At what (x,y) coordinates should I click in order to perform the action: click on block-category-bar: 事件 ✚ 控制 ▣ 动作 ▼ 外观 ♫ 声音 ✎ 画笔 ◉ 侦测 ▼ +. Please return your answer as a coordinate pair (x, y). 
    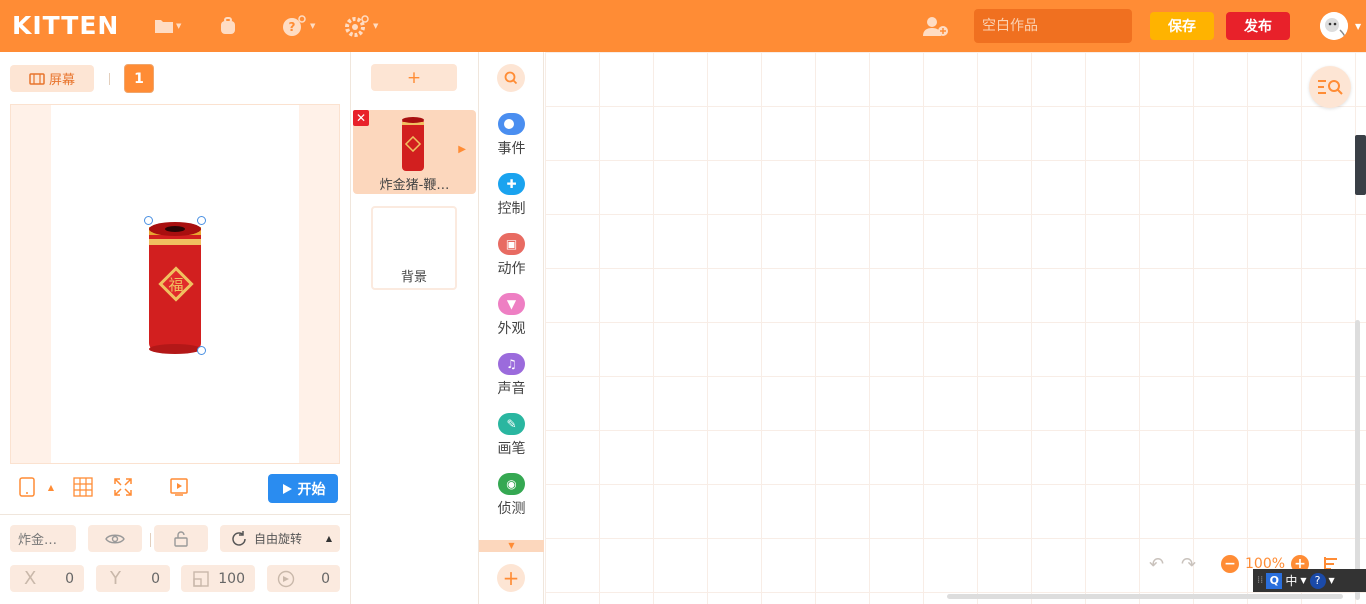
    Looking at the image, I should click on (511, 328).